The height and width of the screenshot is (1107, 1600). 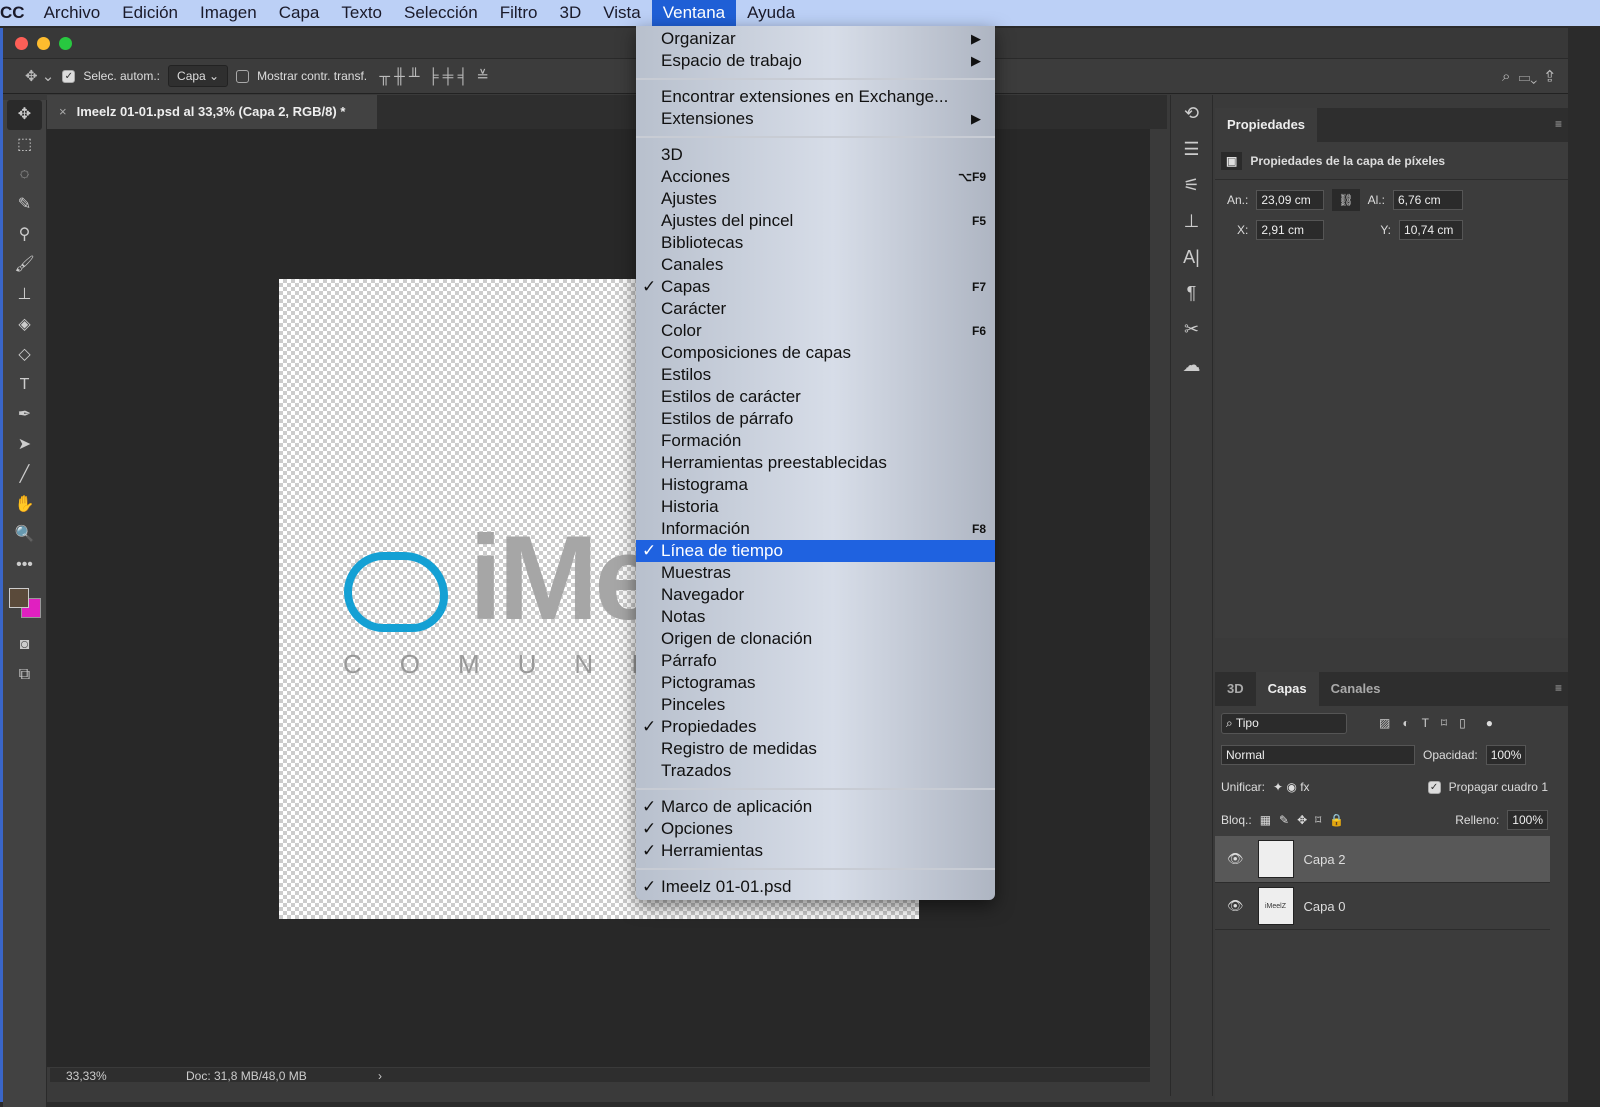 I want to click on color-swatches, so click(x=24, y=605).